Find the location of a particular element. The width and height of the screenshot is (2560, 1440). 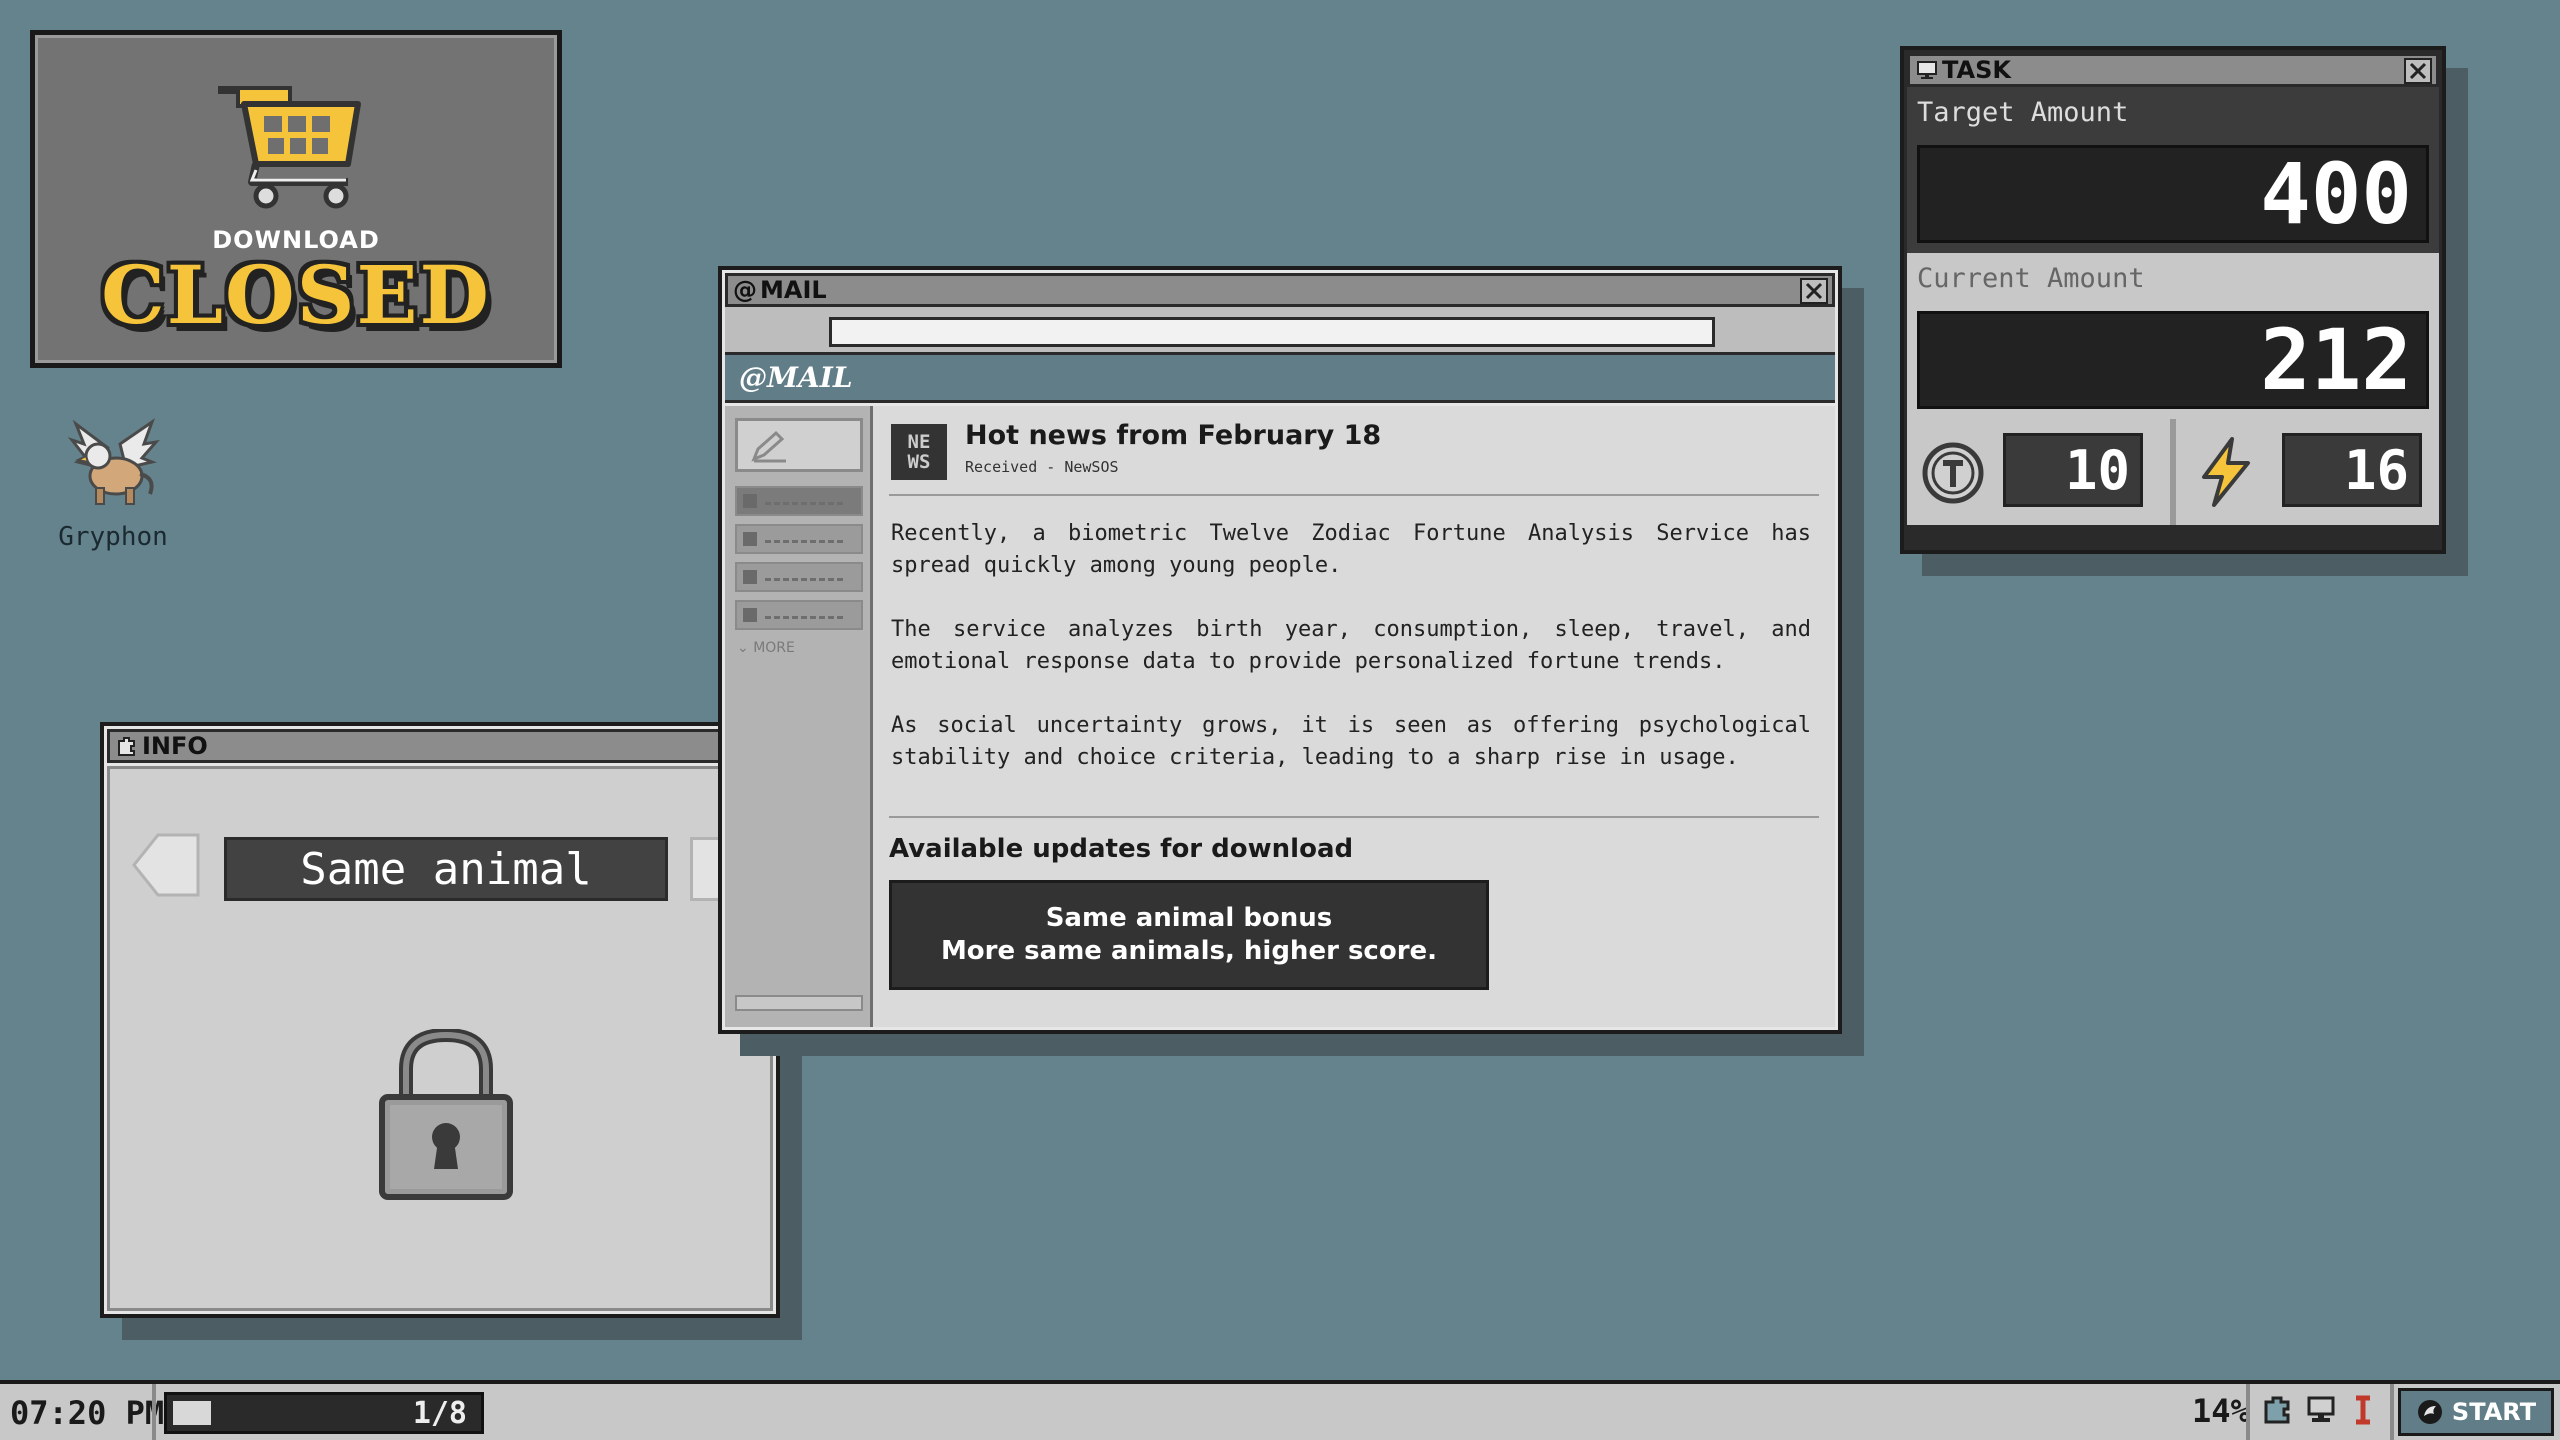

progress-fill is located at coordinates (192, 1413).